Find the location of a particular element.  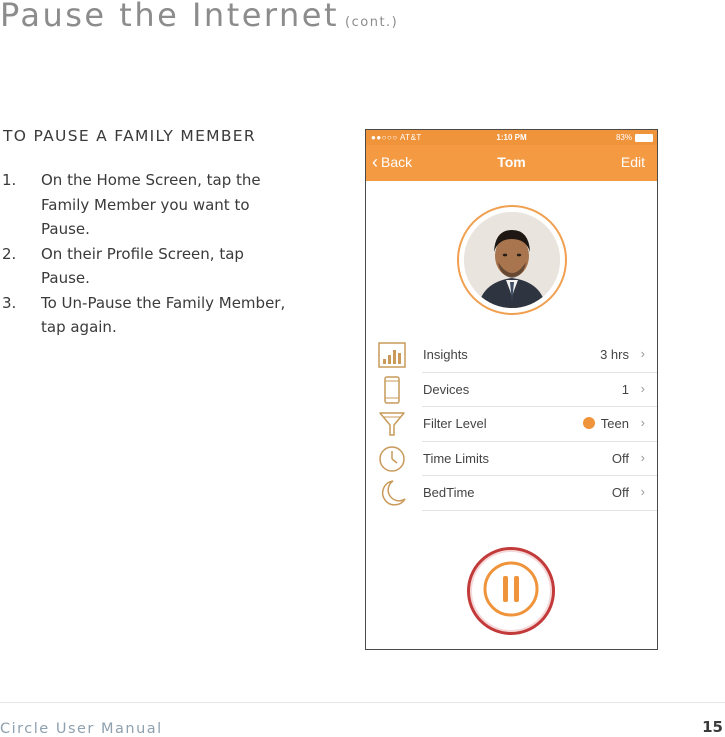

pause-icon is located at coordinates (511, 591).